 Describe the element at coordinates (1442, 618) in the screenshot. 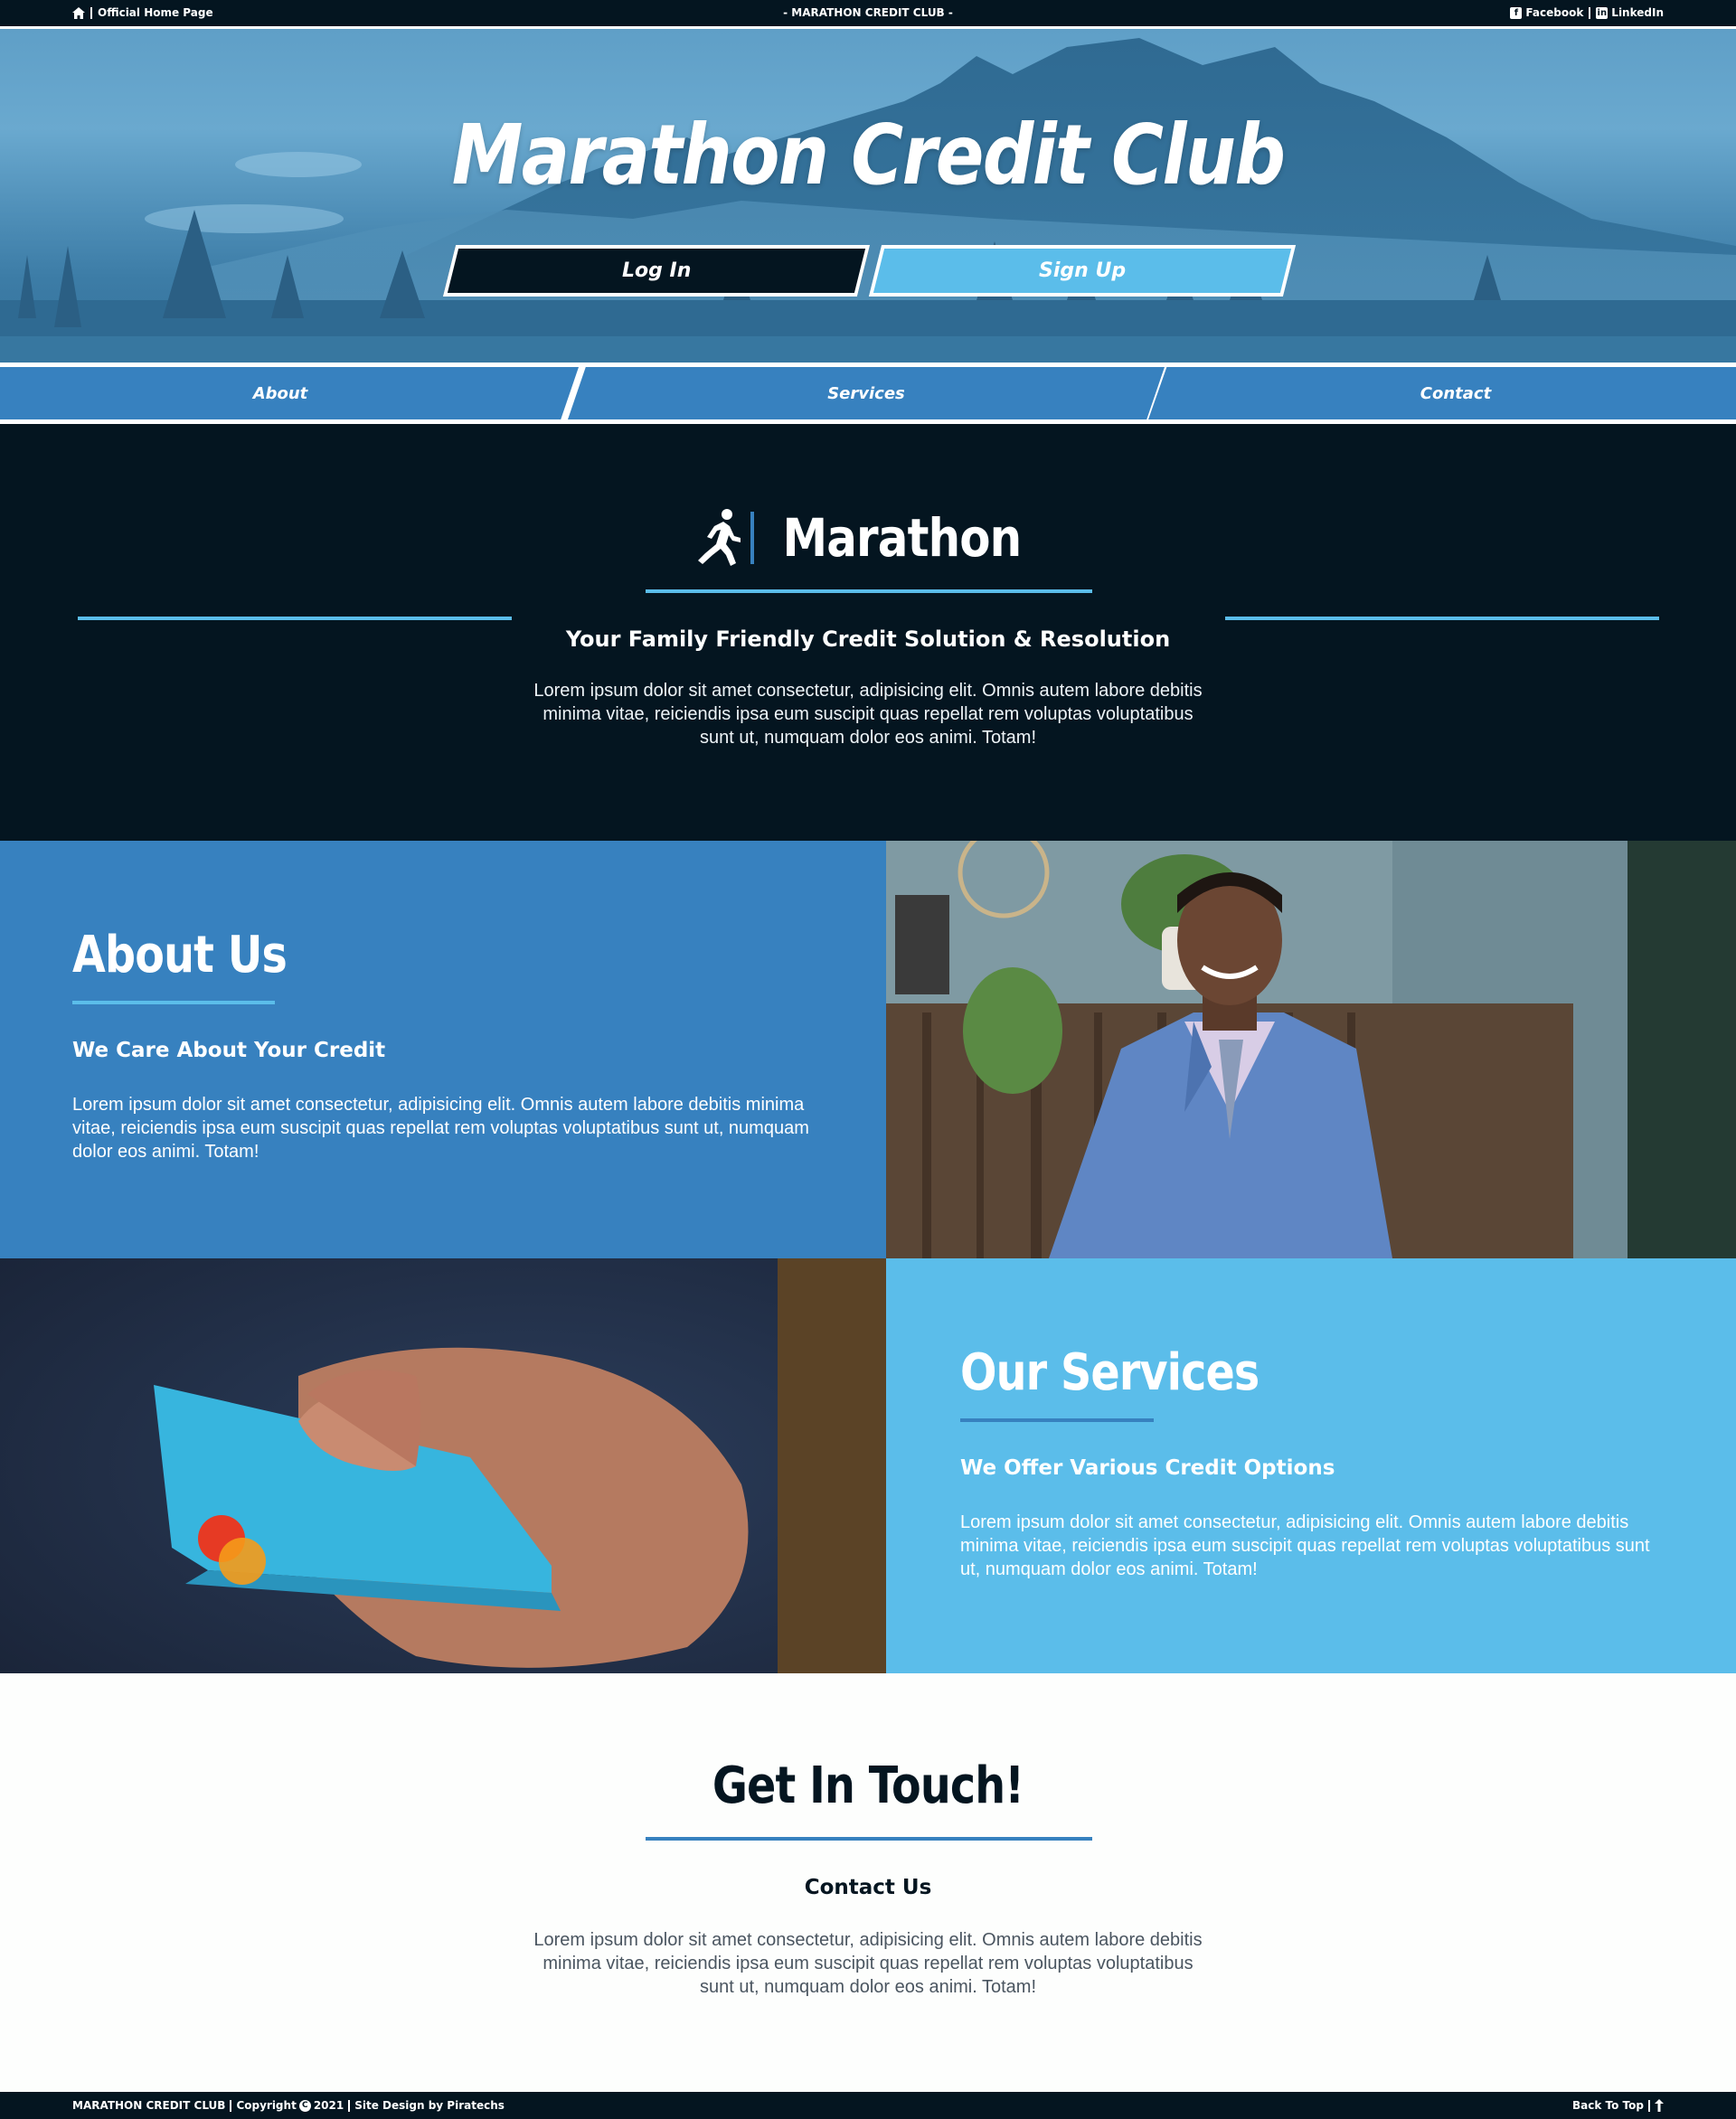

I see `right-rule` at that location.